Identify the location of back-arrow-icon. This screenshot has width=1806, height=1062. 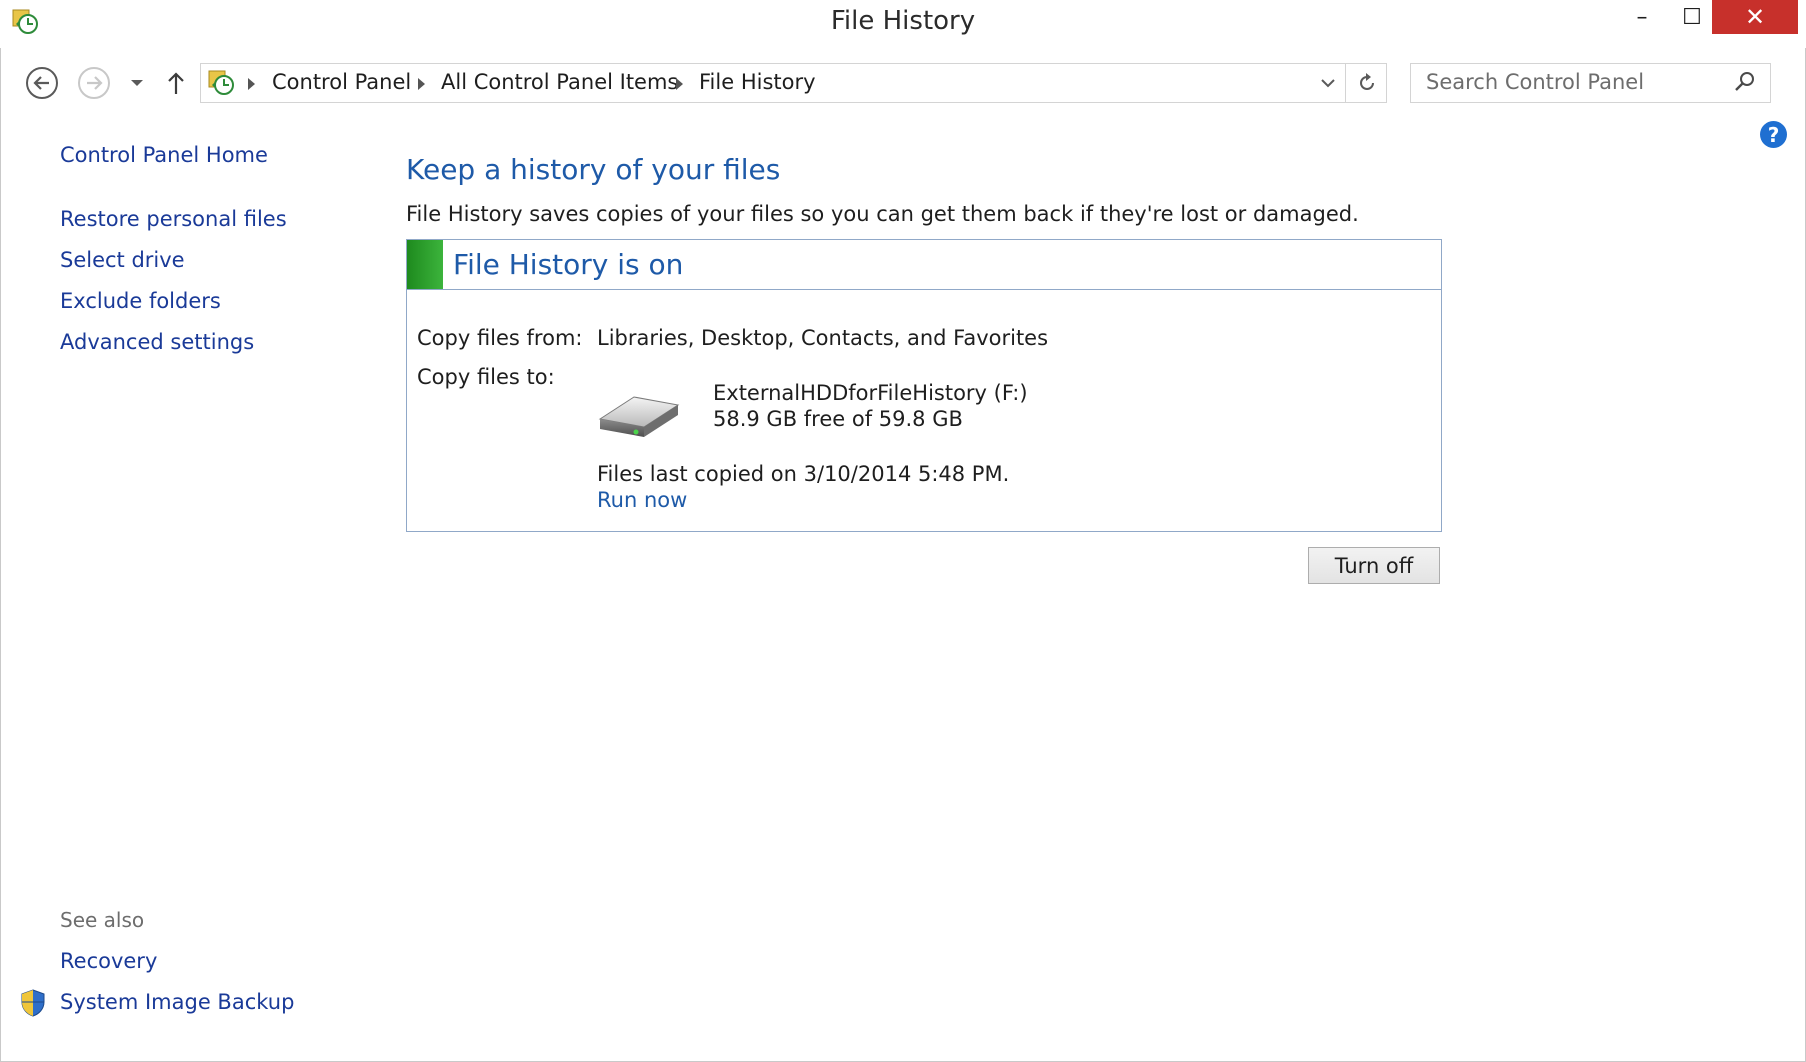
(42, 83).